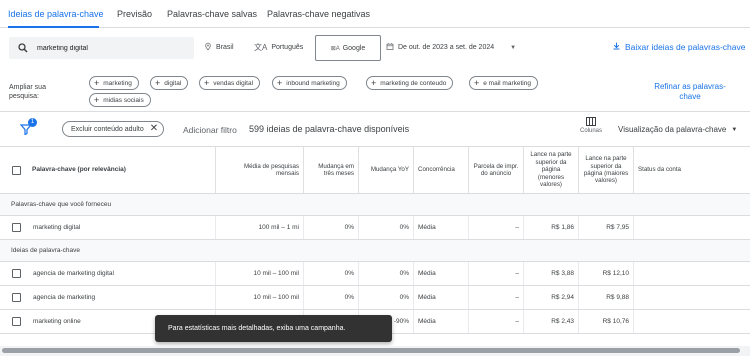 The height and width of the screenshot is (356, 750). Describe the element at coordinates (615, 273) in the screenshot. I see `bid-high-cell: R$ 12,10` at that location.